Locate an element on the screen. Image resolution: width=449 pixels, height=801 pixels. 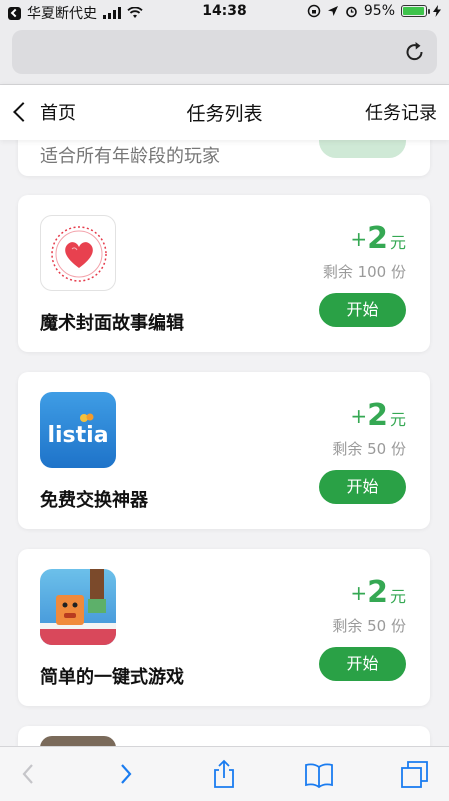
block-game-icon is located at coordinates (78, 607).